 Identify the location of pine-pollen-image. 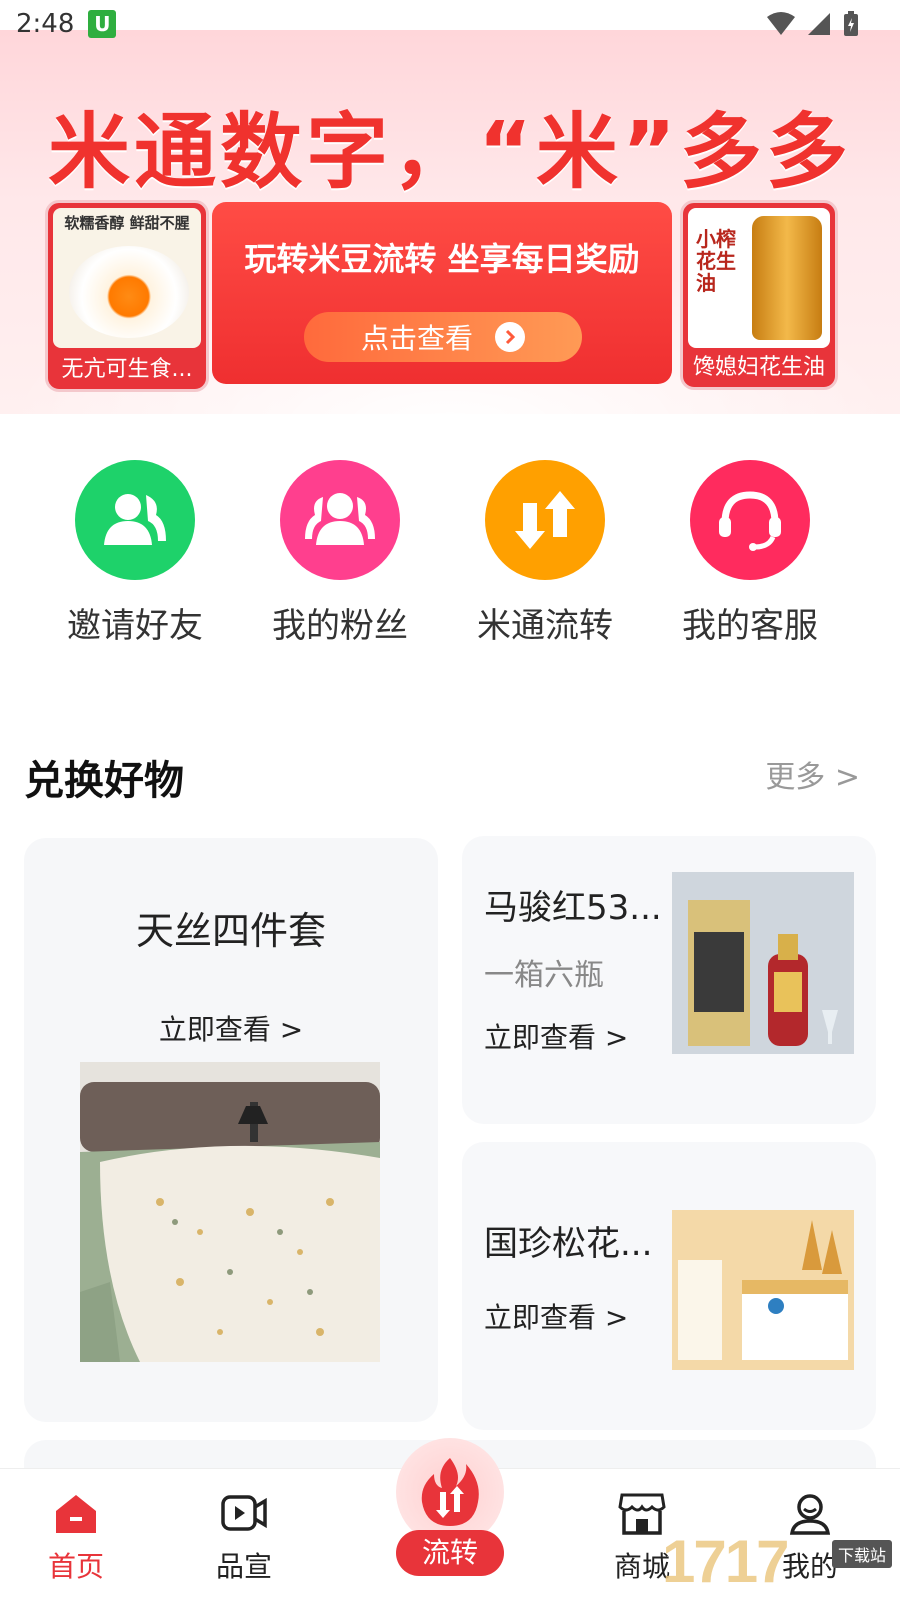
(763, 1290).